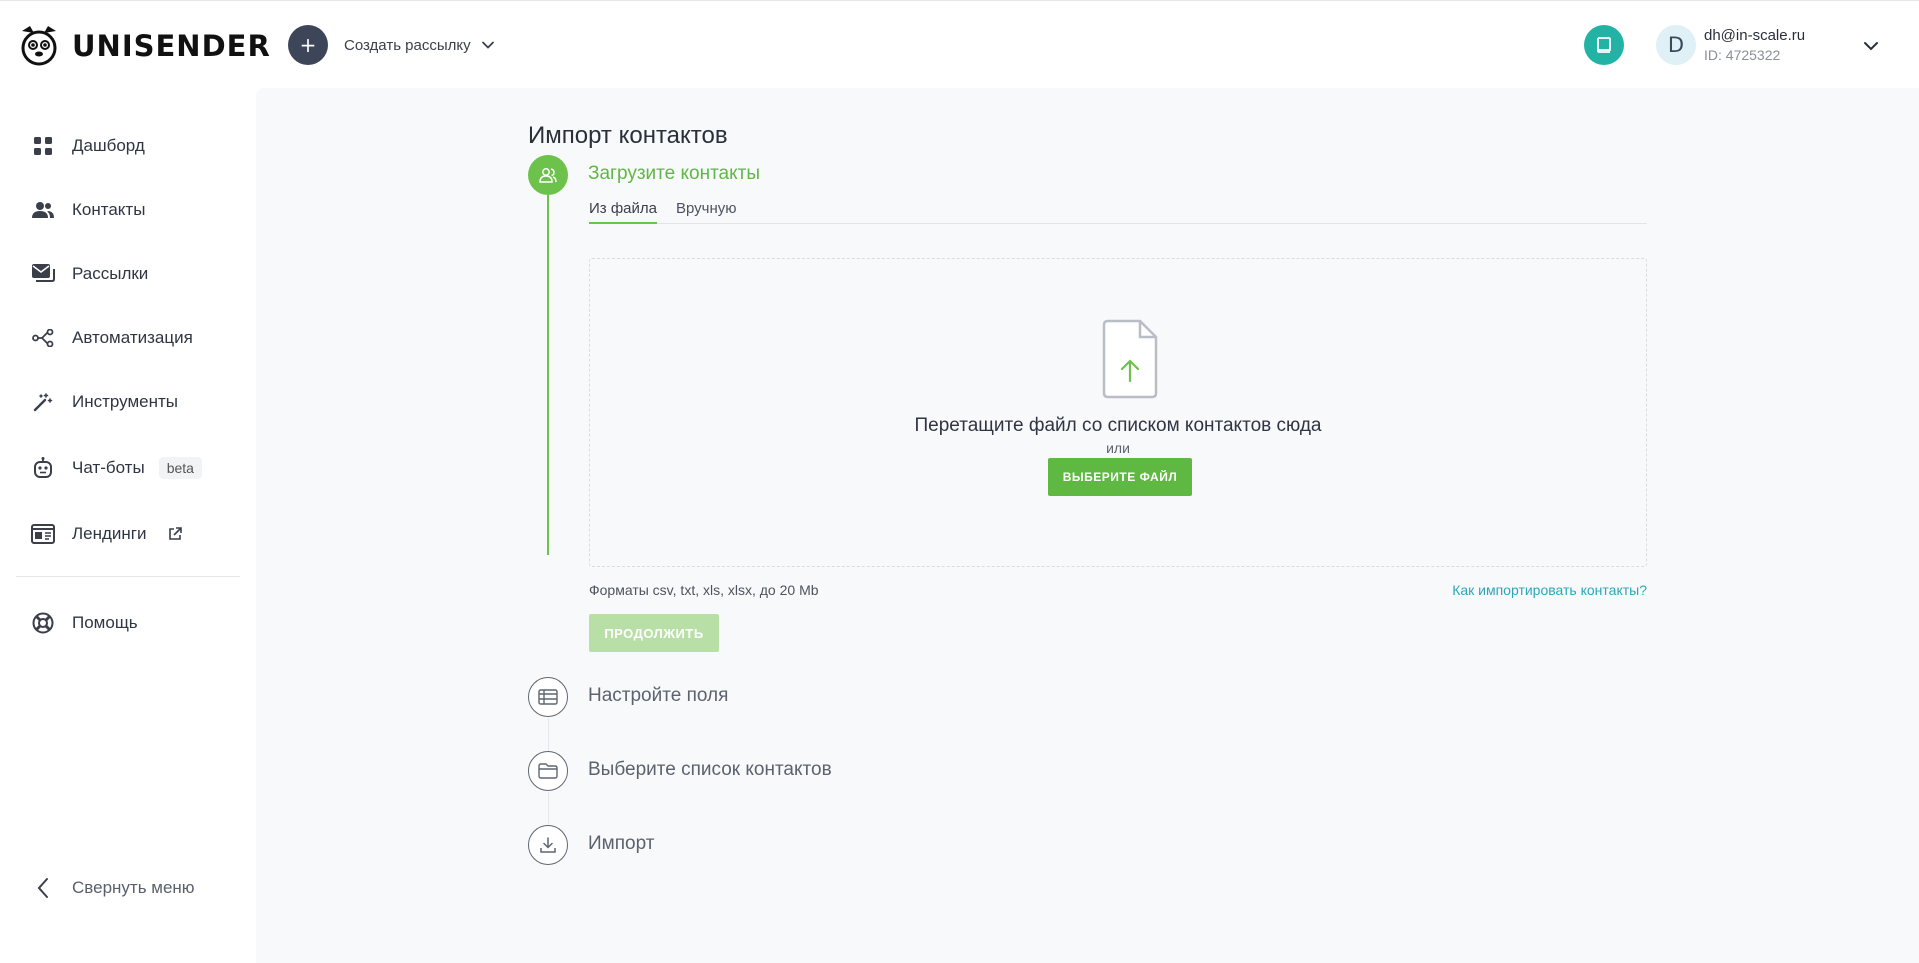 Image resolution: width=1919 pixels, height=963 pixels. I want to click on dog-logo-icon, so click(39, 46).